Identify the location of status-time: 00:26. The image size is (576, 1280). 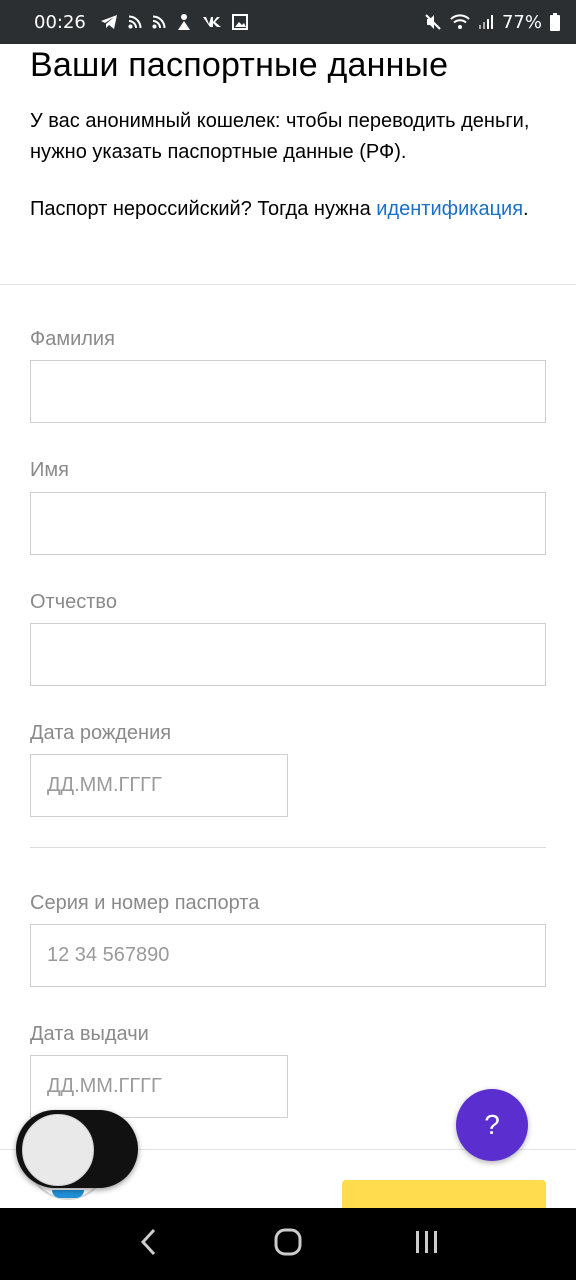
(60, 22).